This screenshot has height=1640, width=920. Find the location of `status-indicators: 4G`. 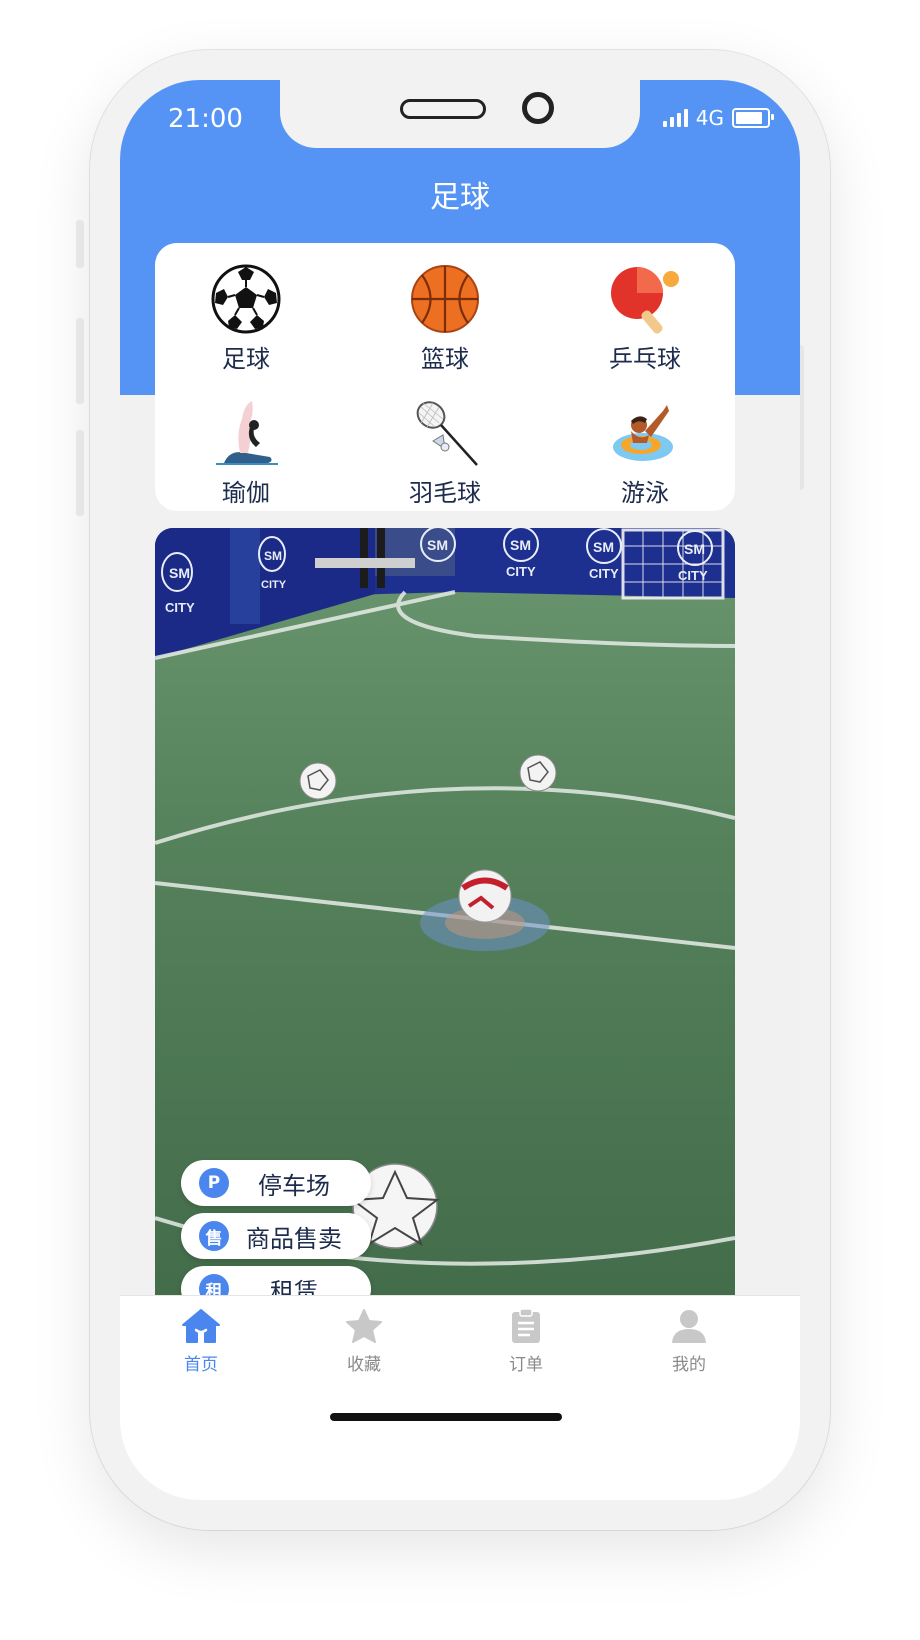

status-indicators: 4G is located at coordinates (718, 118).